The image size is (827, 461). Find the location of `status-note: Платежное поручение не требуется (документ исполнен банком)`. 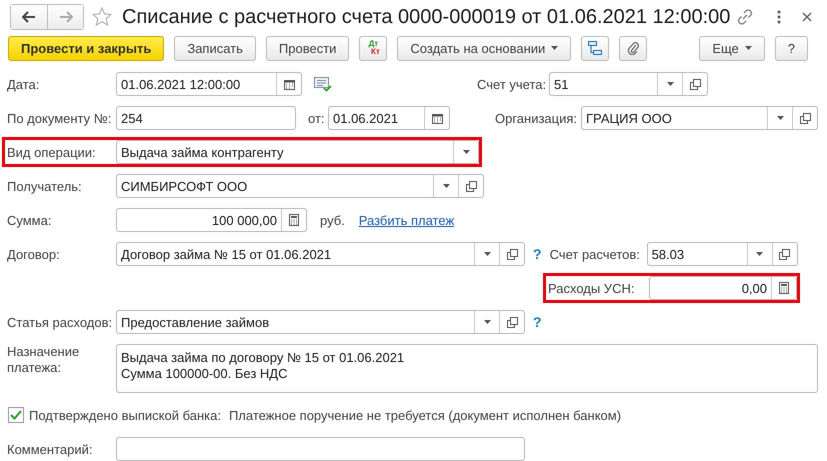

status-note: Платежное поручение не требуется (документ исполнен банком) is located at coordinates (425, 415).